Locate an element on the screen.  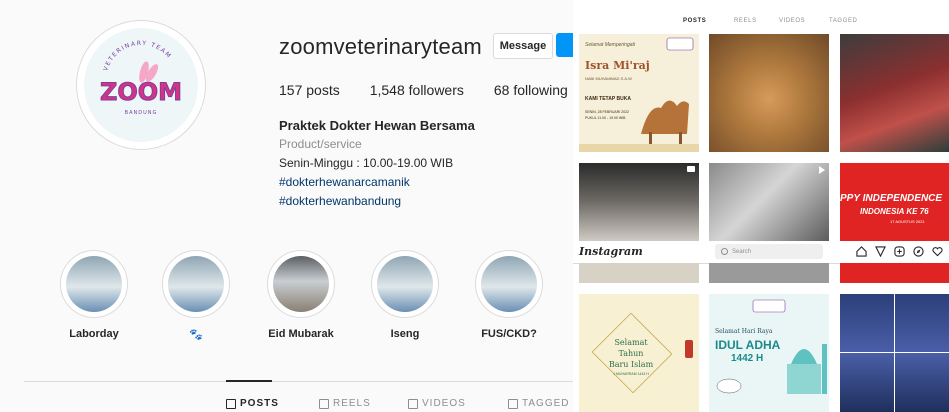
logo-arc-text: VETERINARY TEAM is located at coordinates (136, 56).